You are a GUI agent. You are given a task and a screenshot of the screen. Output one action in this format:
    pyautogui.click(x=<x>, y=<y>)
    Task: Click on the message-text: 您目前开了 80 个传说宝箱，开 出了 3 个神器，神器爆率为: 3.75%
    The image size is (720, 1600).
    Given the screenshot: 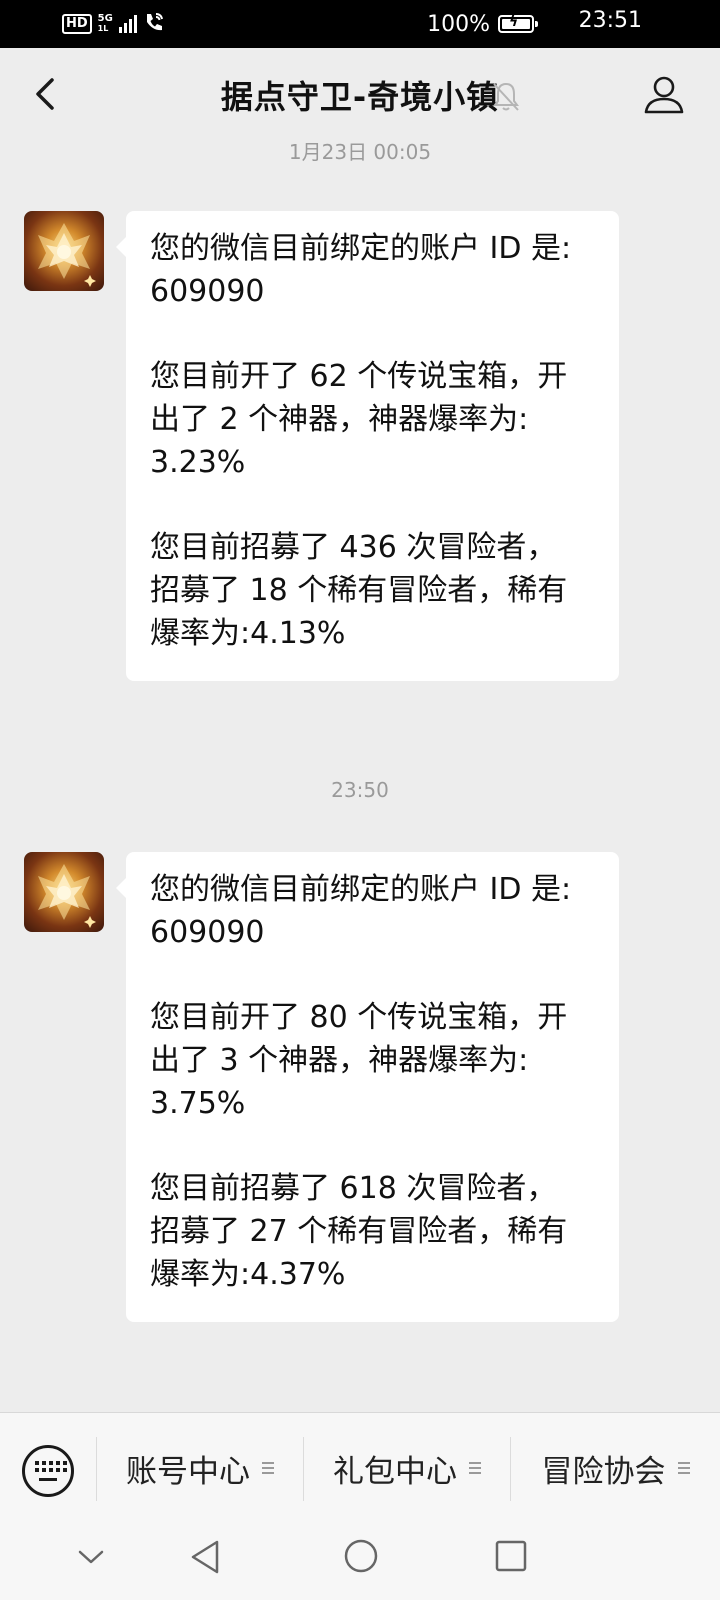 What is the action you would take?
    pyautogui.click(x=359, y=1060)
    